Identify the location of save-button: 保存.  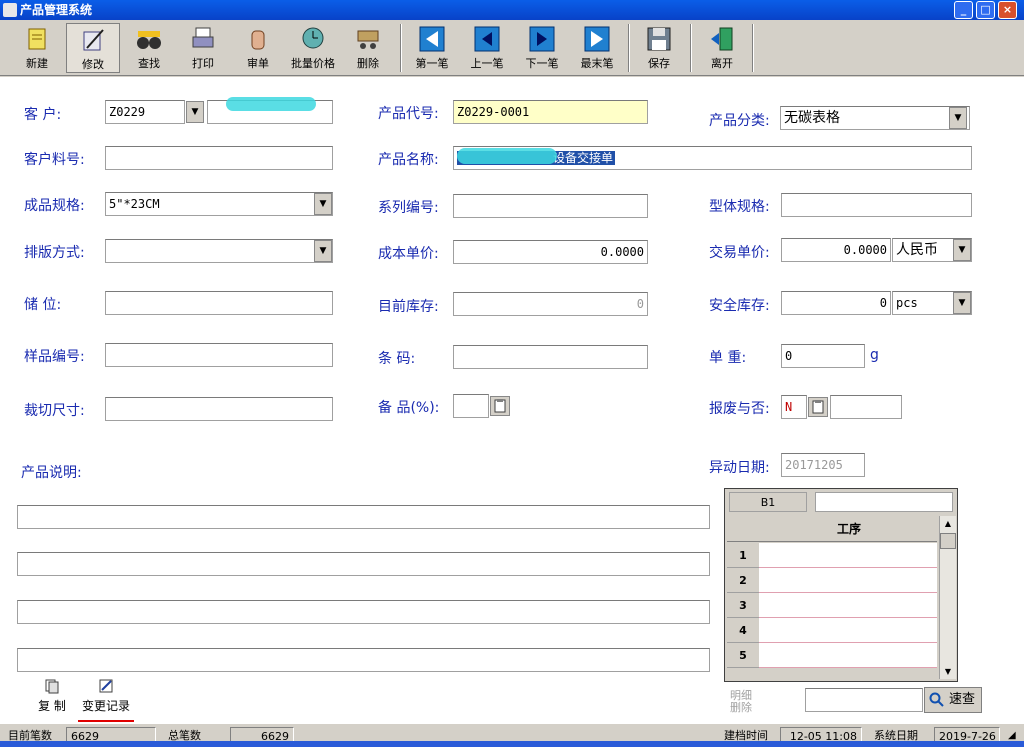
(659, 48).